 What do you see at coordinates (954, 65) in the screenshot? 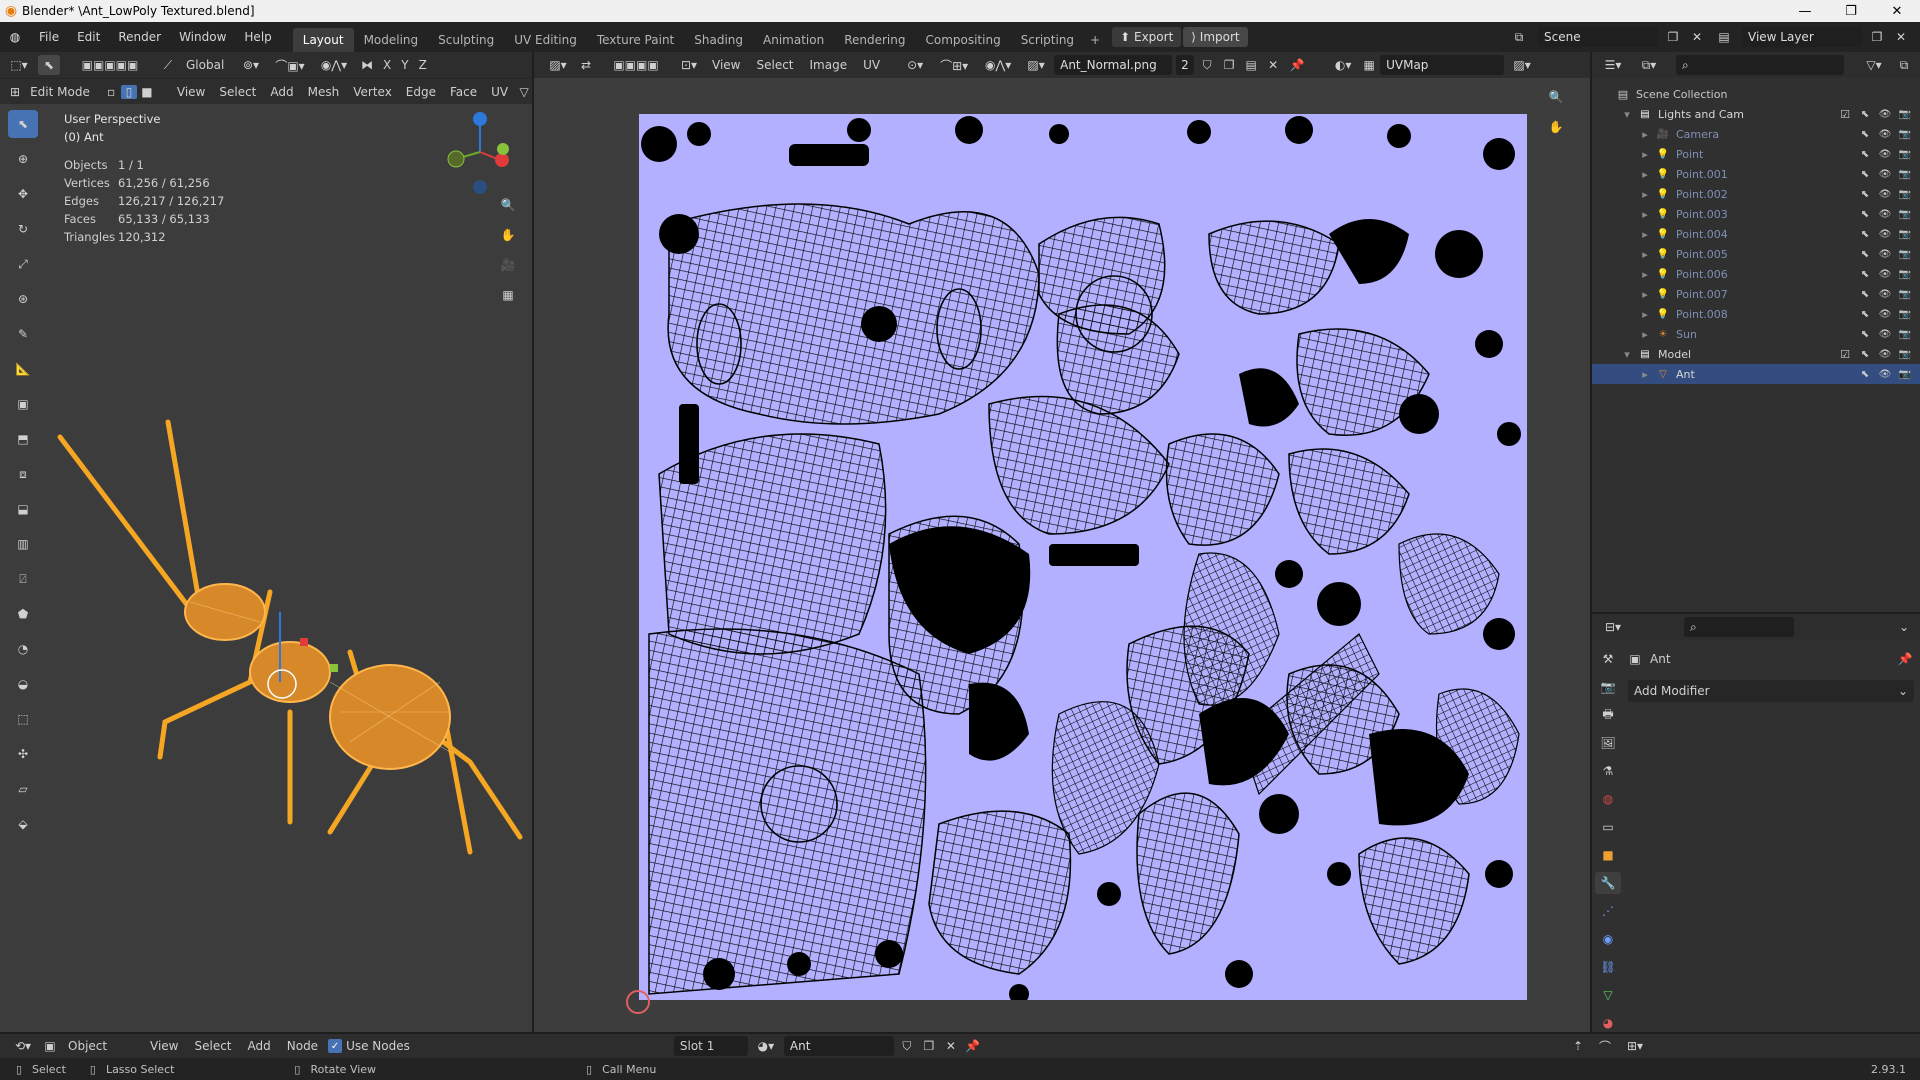
I see `uv-snap-icon: ⌒⊞▾` at bounding box center [954, 65].